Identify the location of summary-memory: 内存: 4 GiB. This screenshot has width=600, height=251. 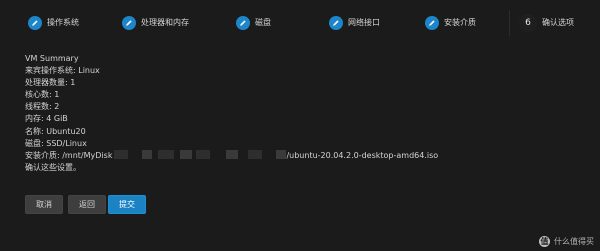
(46, 119).